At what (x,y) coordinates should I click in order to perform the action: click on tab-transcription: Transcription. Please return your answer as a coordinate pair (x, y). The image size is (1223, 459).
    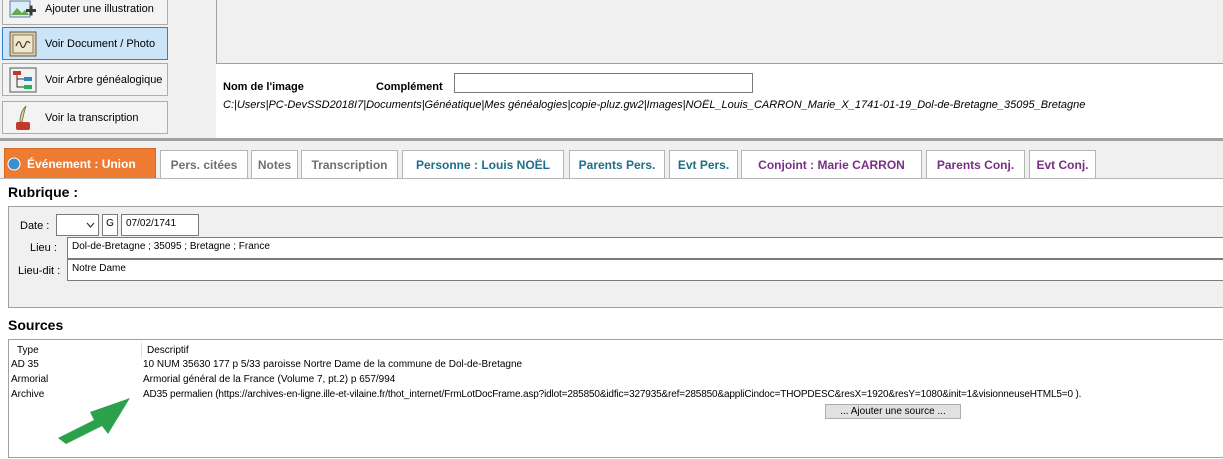
    Looking at the image, I should click on (349, 164).